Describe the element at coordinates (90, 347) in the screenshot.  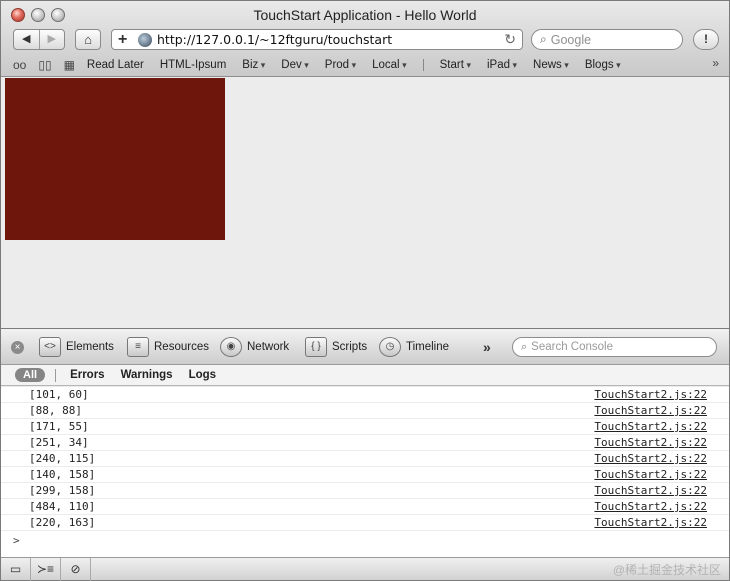
I see `tab-elements-label: Elements` at that location.